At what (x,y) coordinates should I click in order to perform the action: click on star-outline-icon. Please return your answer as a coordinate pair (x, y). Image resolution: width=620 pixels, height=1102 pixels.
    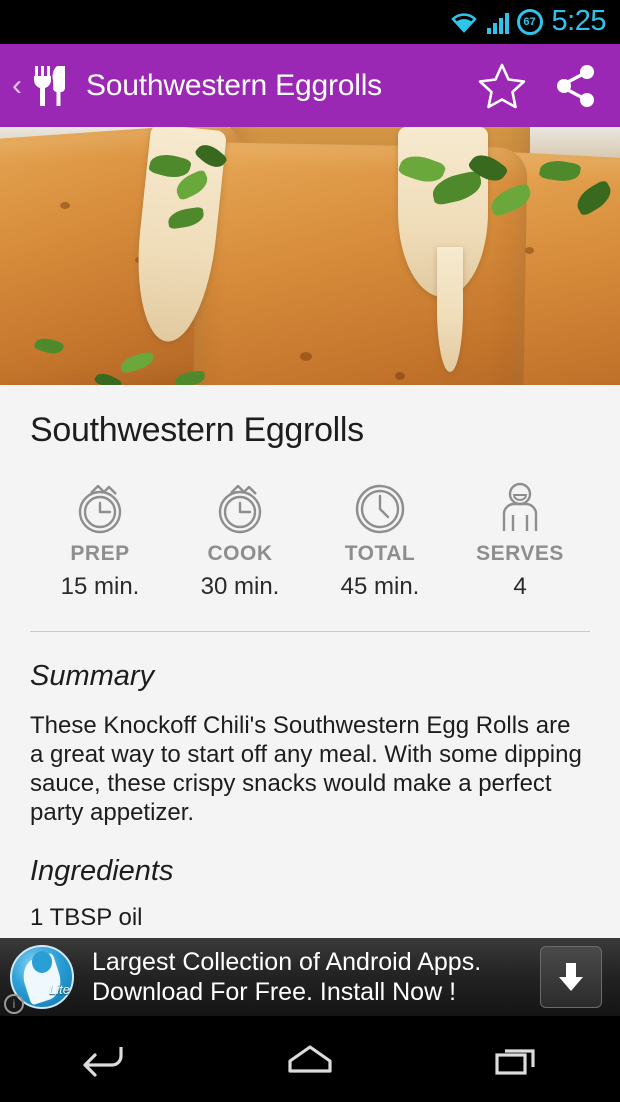
    Looking at the image, I should click on (502, 86).